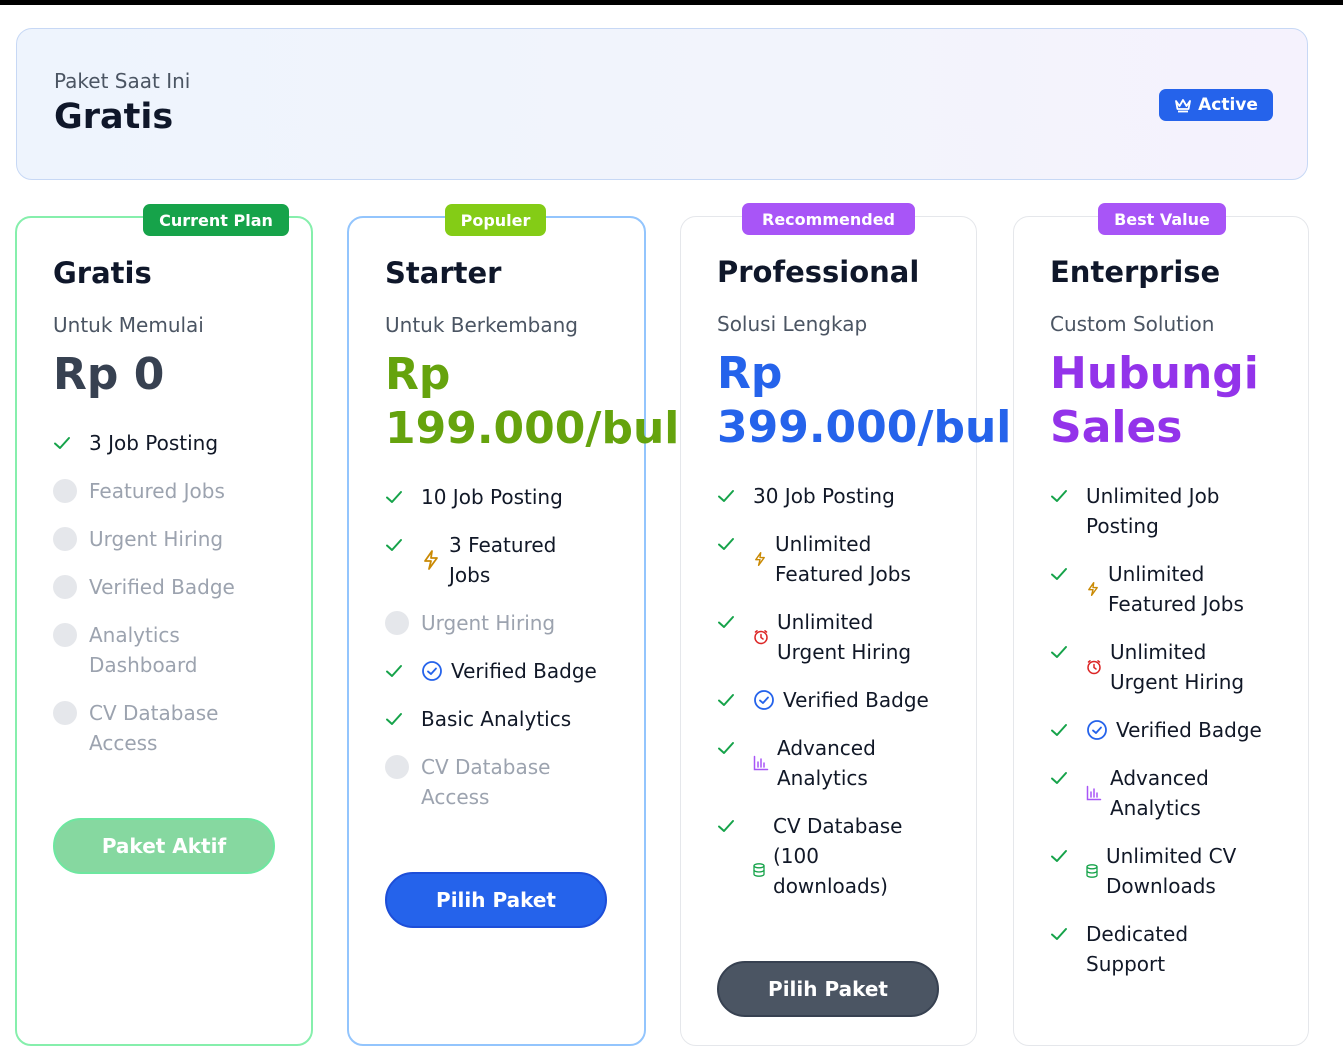 This screenshot has width=1343, height=1046. Describe the element at coordinates (818, 272) in the screenshot. I see `plan-name: Professional` at that location.